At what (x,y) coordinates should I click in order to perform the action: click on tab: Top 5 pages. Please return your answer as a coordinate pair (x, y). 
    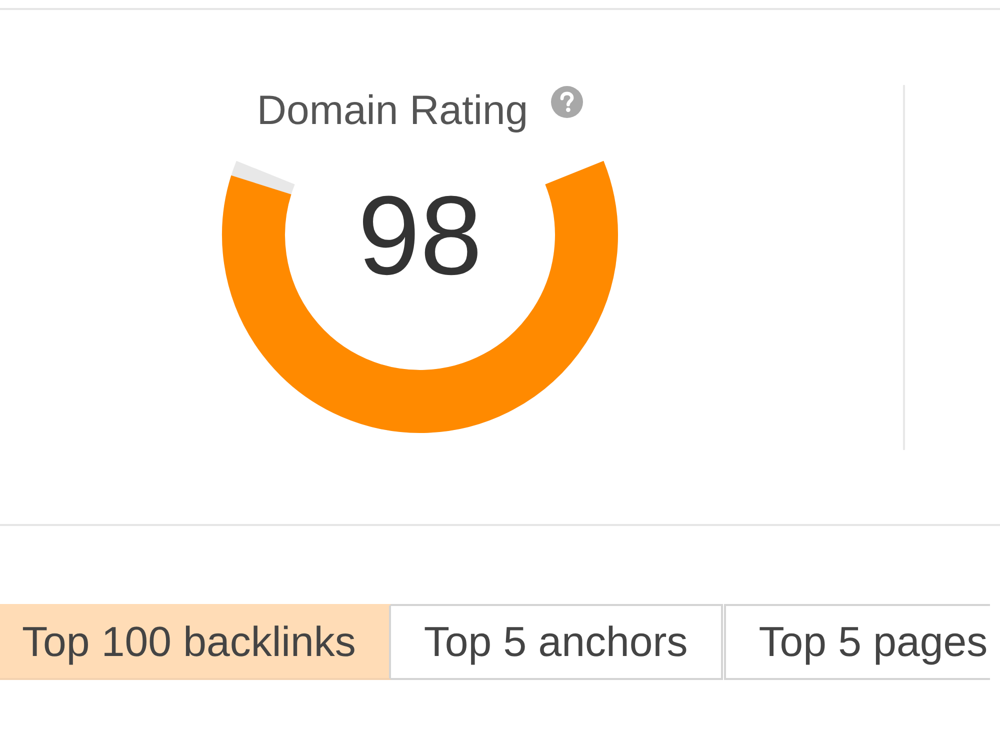
    Looking at the image, I should click on (857, 642).